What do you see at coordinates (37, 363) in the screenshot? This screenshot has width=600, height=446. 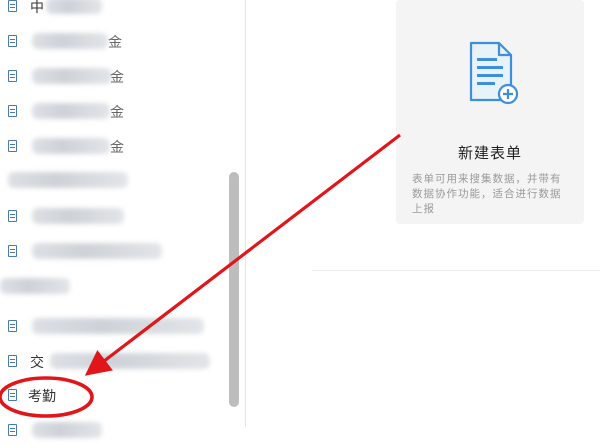 I see `list-item-label: 交` at bounding box center [37, 363].